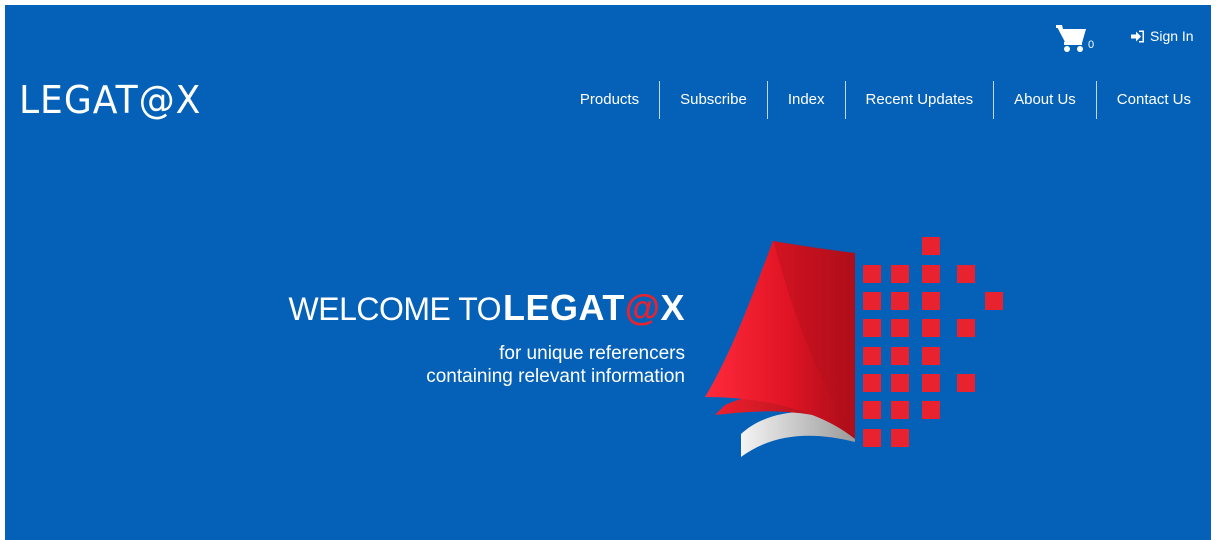 This screenshot has height=540, width=1216. Describe the element at coordinates (395, 309) in the screenshot. I see `hero-welcome: WELCOME TO` at that location.